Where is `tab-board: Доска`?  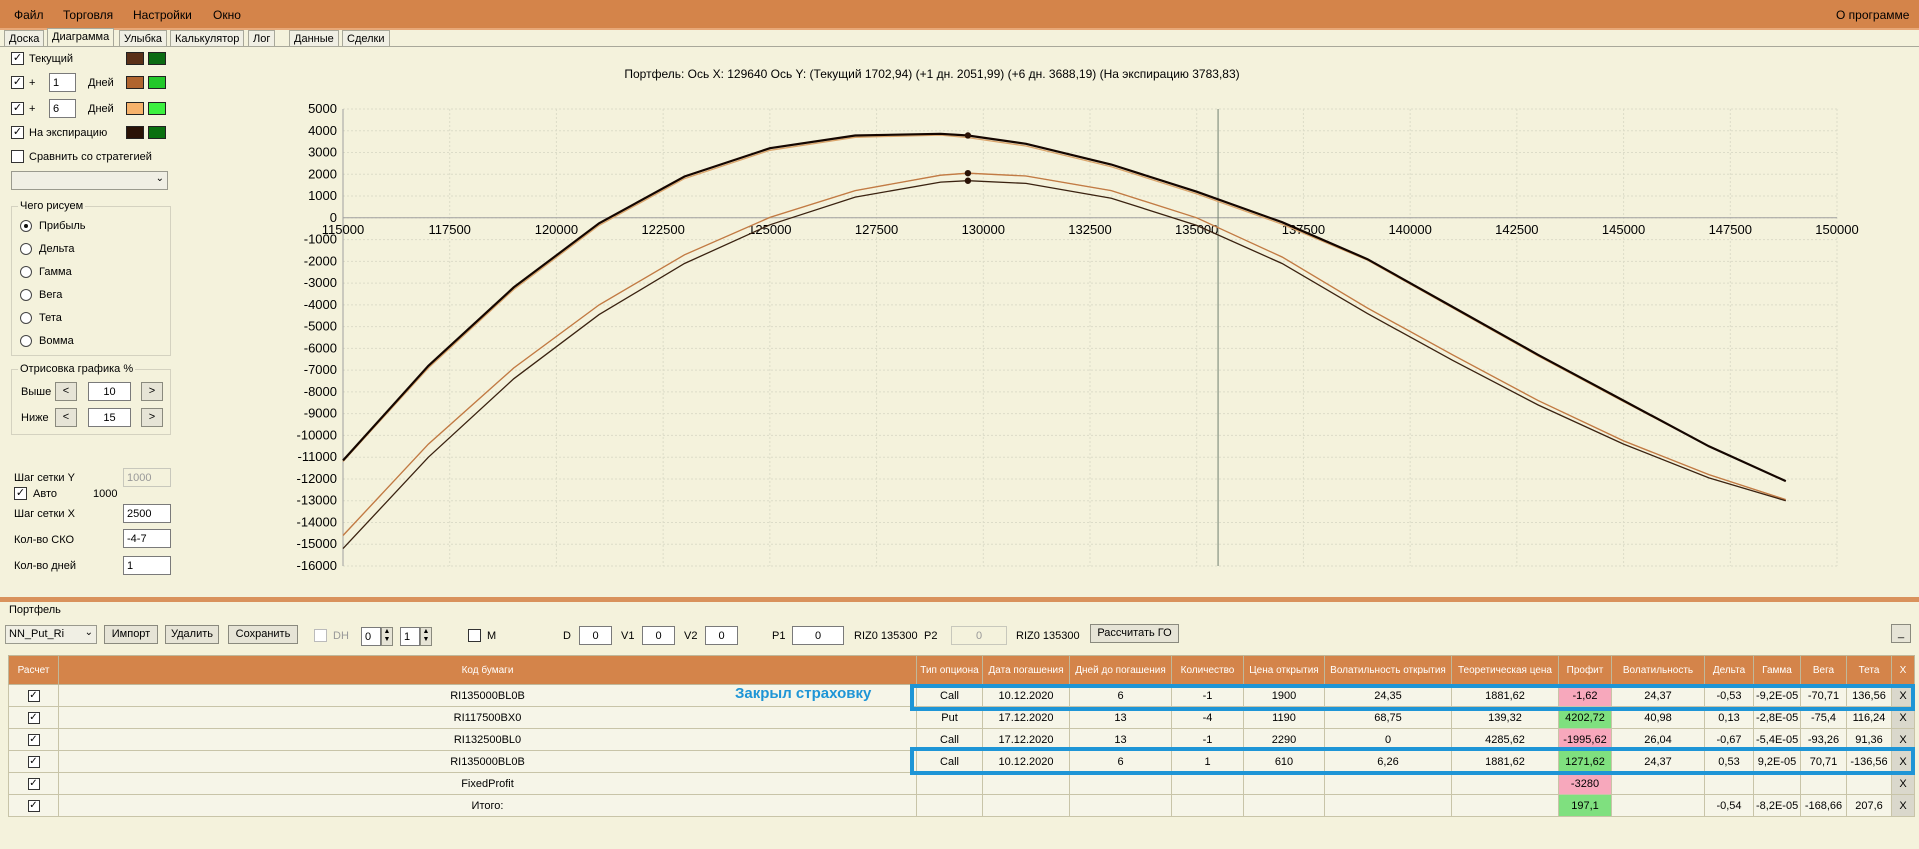
tab-board: Доска is located at coordinates (24, 38).